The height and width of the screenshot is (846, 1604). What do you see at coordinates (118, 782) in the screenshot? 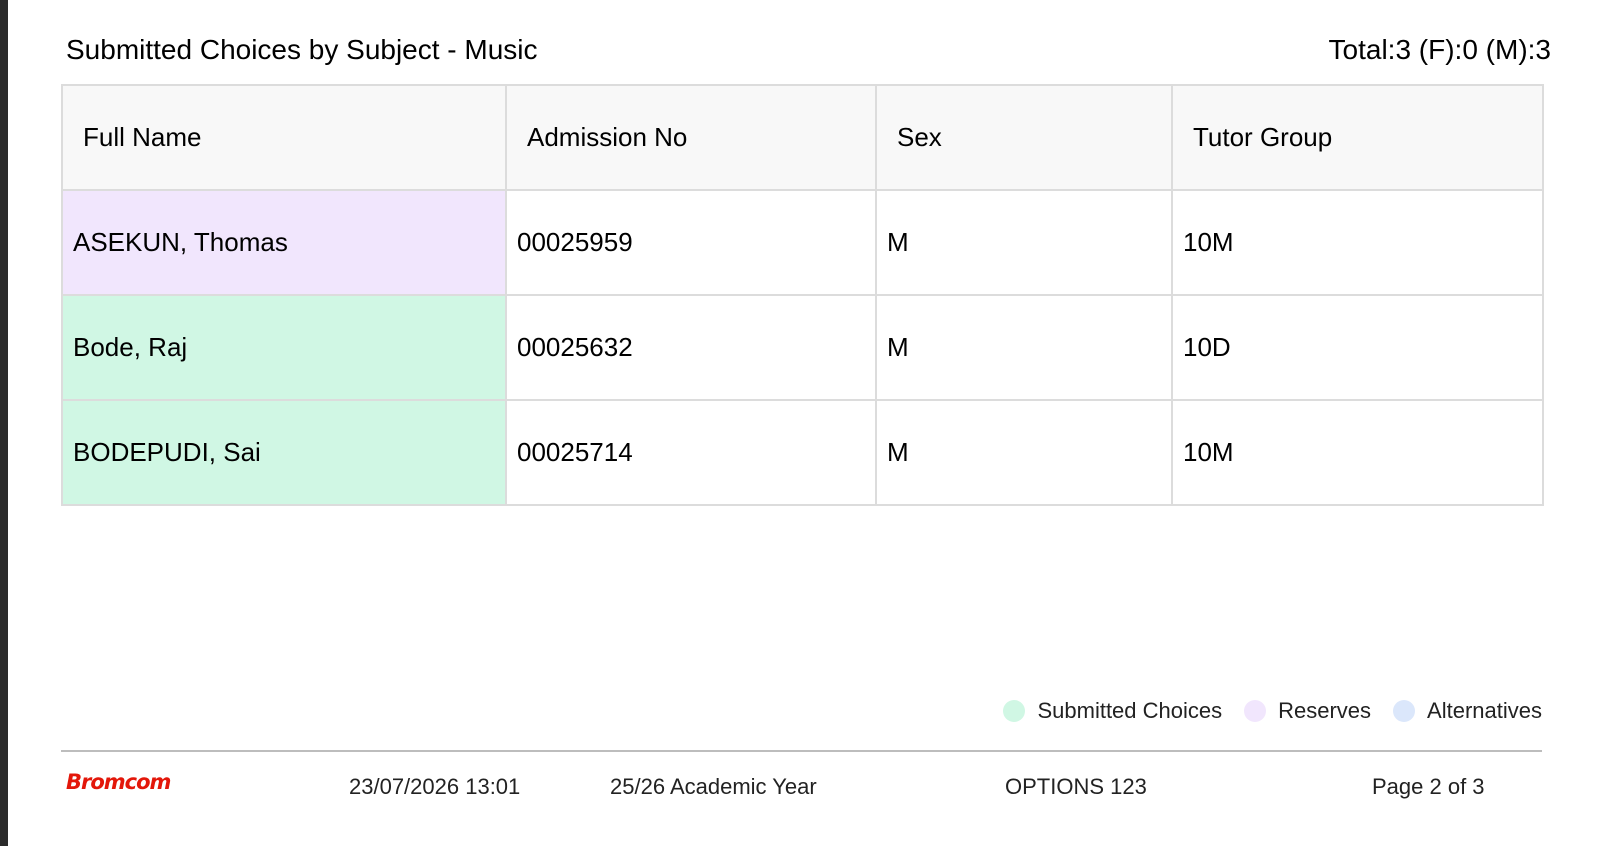
I see `bromcom-logo: Bromcom` at bounding box center [118, 782].